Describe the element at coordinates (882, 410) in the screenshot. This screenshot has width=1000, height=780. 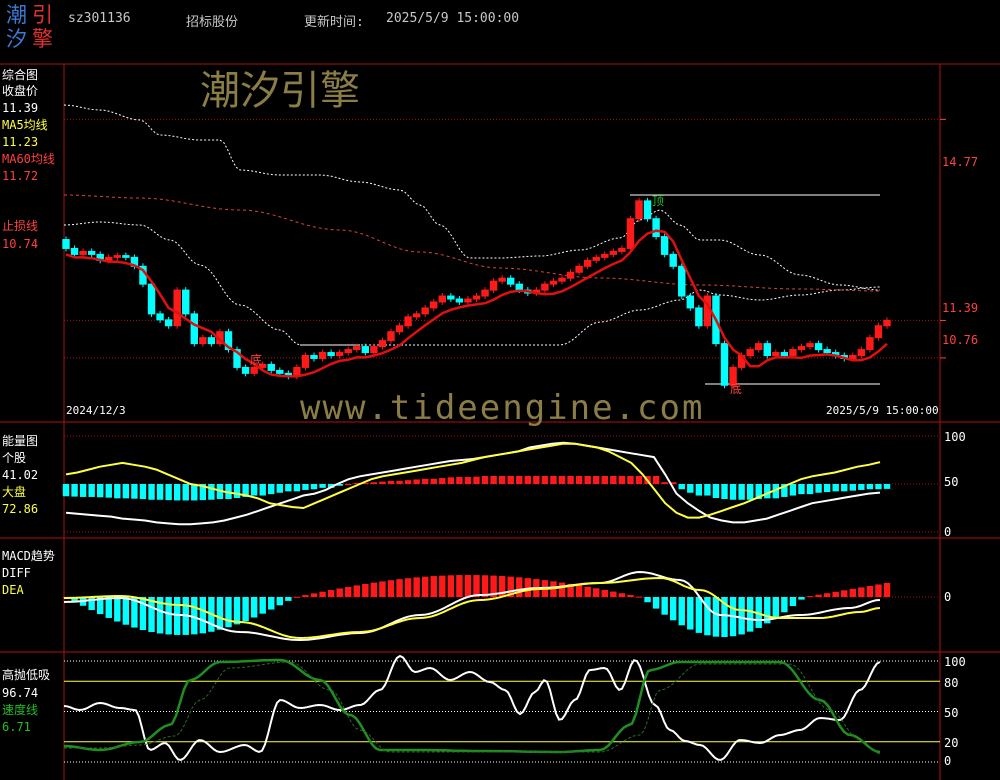
I see `date-end: 2025/5/9 15:00:00` at that location.